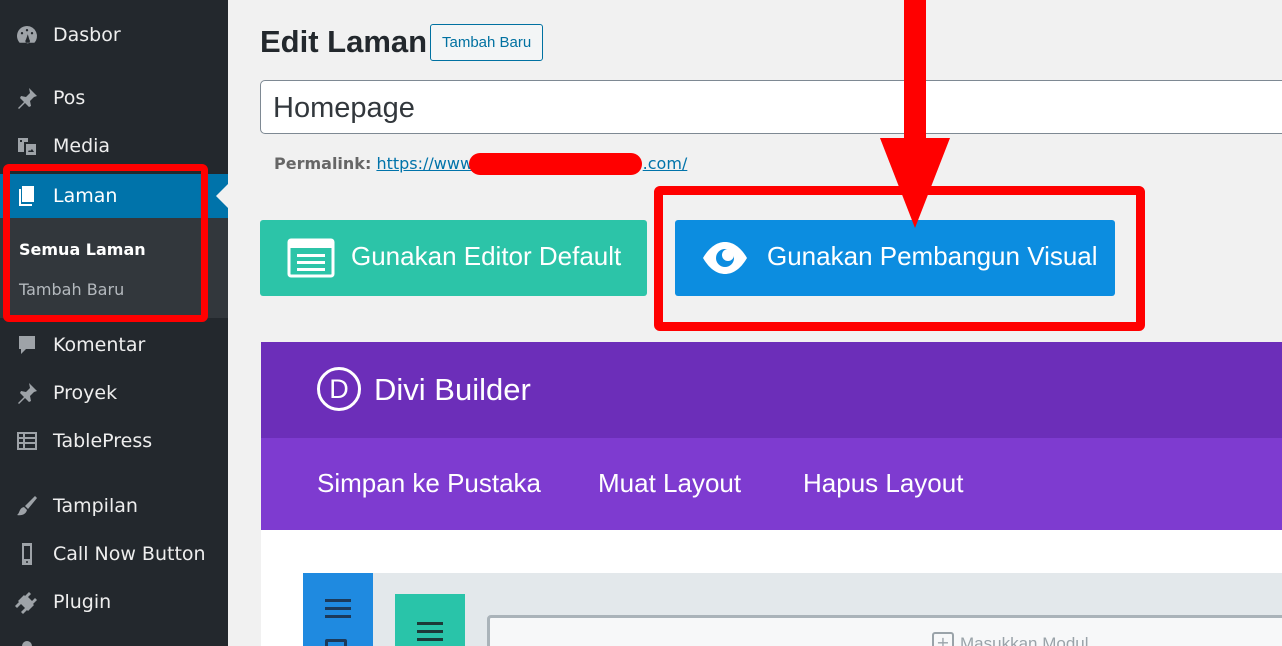 This screenshot has height=646, width=1282. Describe the element at coordinates (114, 602) in the screenshot. I see `sidebar-item-plugin: Plugin` at that location.